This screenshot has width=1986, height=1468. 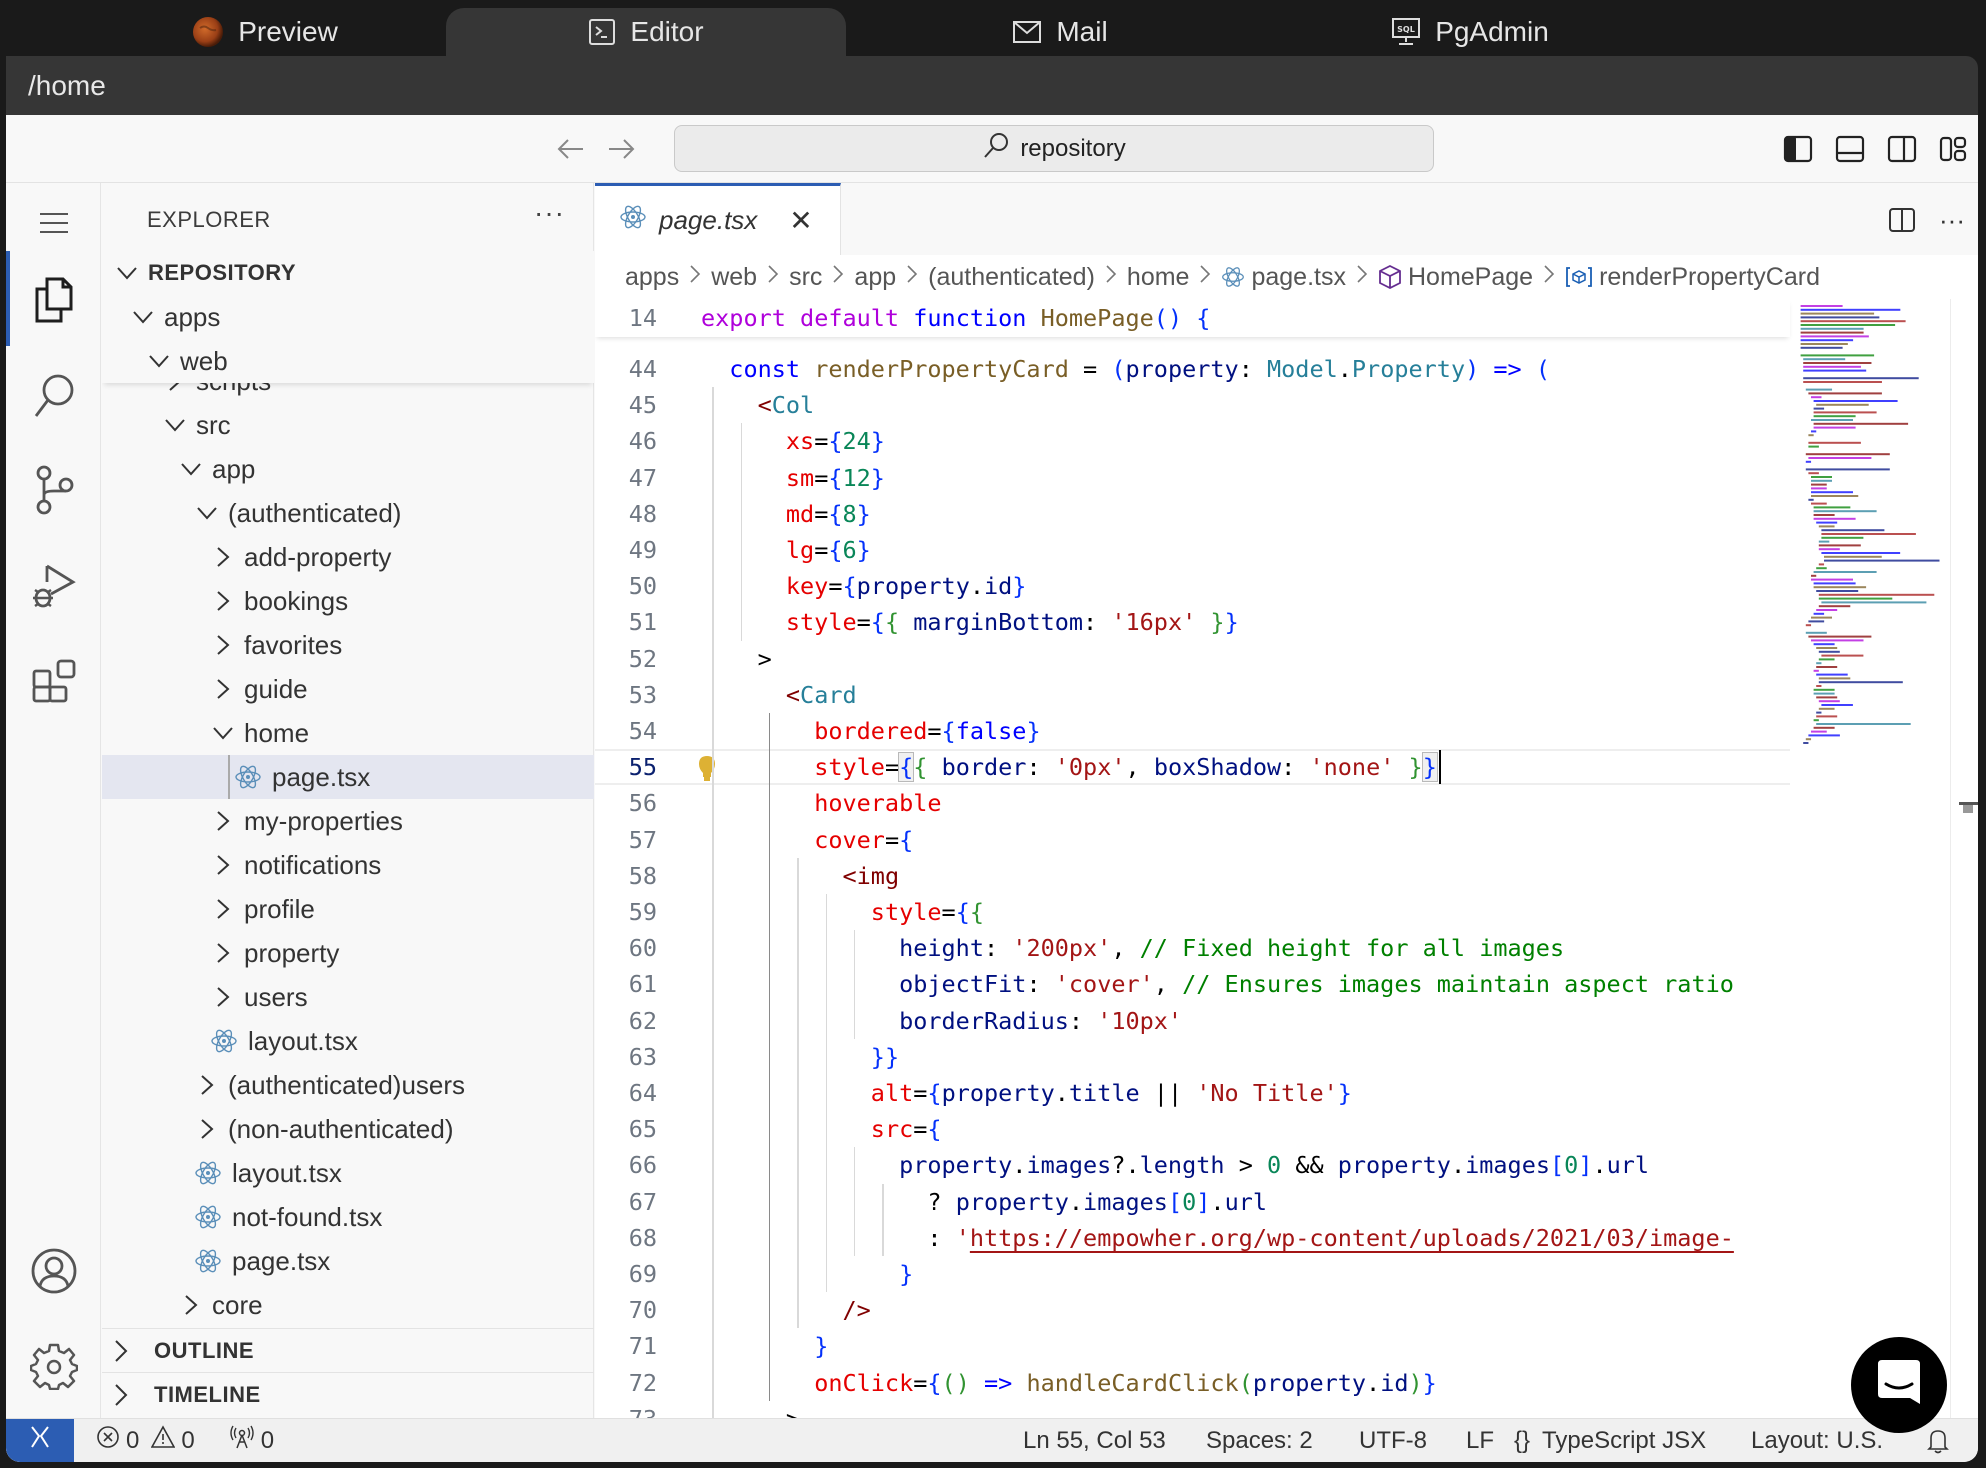 What do you see at coordinates (348, 997) in the screenshot?
I see `tree-item-folder: users` at bounding box center [348, 997].